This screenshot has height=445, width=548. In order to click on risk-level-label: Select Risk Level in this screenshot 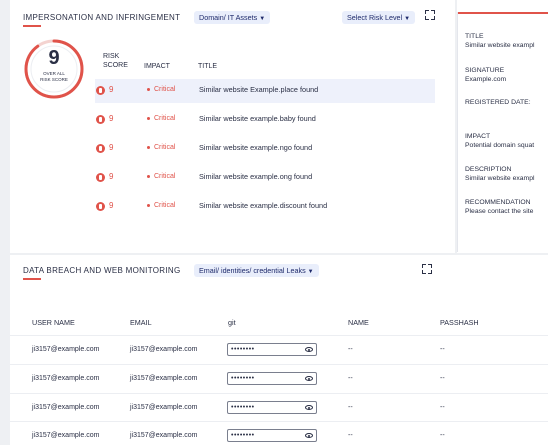, I will do `click(375, 17)`.